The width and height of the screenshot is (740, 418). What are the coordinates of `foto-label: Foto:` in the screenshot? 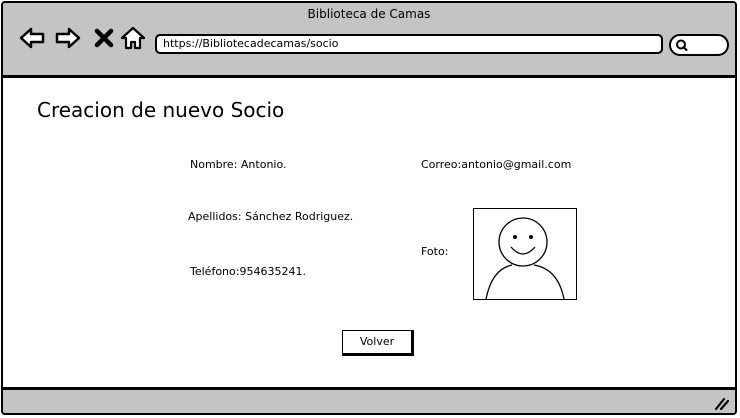 It's located at (435, 251).